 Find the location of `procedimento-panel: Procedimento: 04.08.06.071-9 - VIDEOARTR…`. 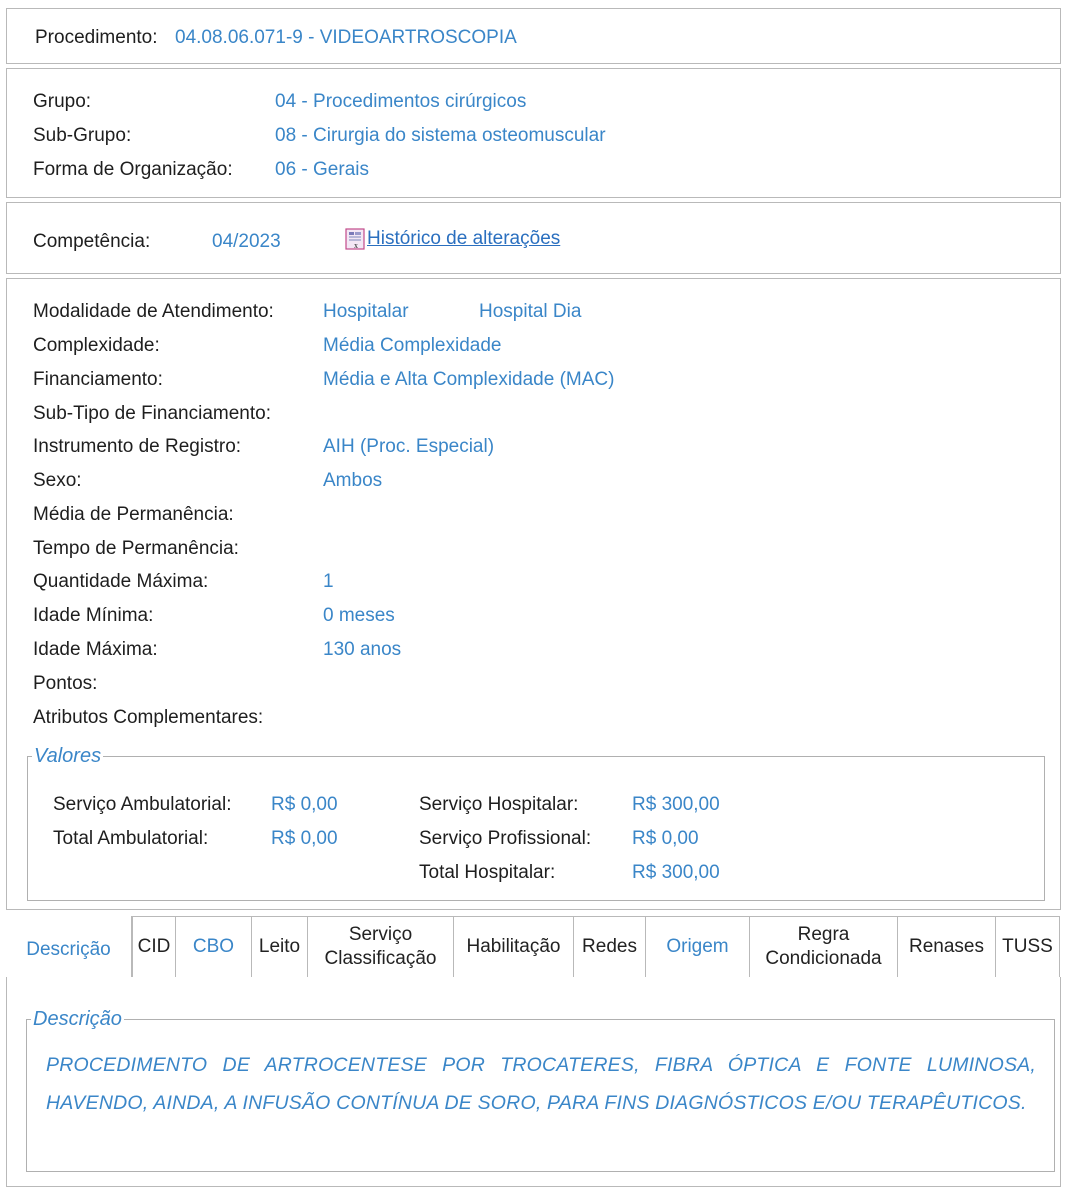

procedimento-panel: Procedimento: 04.08.06.071-9 - VIDEOARTR… is located at coordinates (533, 36).